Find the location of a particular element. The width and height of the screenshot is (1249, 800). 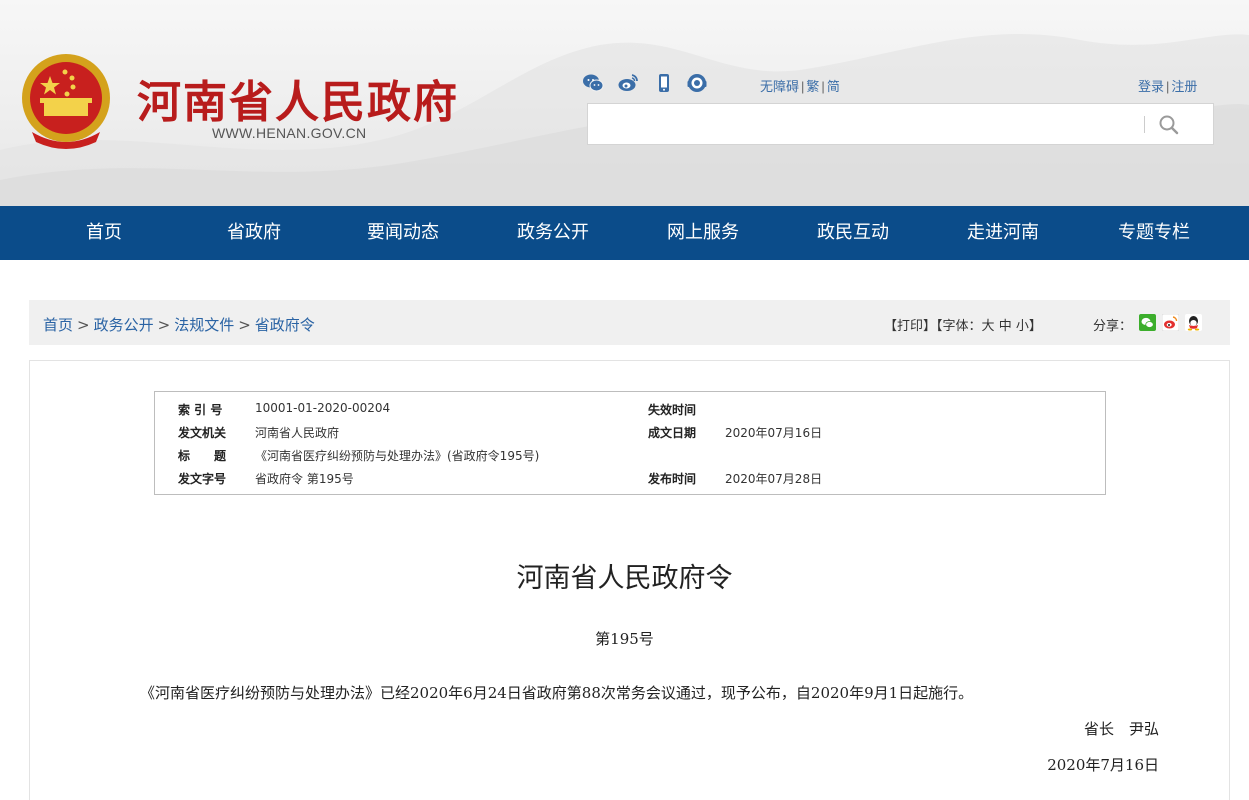

doc-number-label: 发文字号 is located at coordinates (202, 479).